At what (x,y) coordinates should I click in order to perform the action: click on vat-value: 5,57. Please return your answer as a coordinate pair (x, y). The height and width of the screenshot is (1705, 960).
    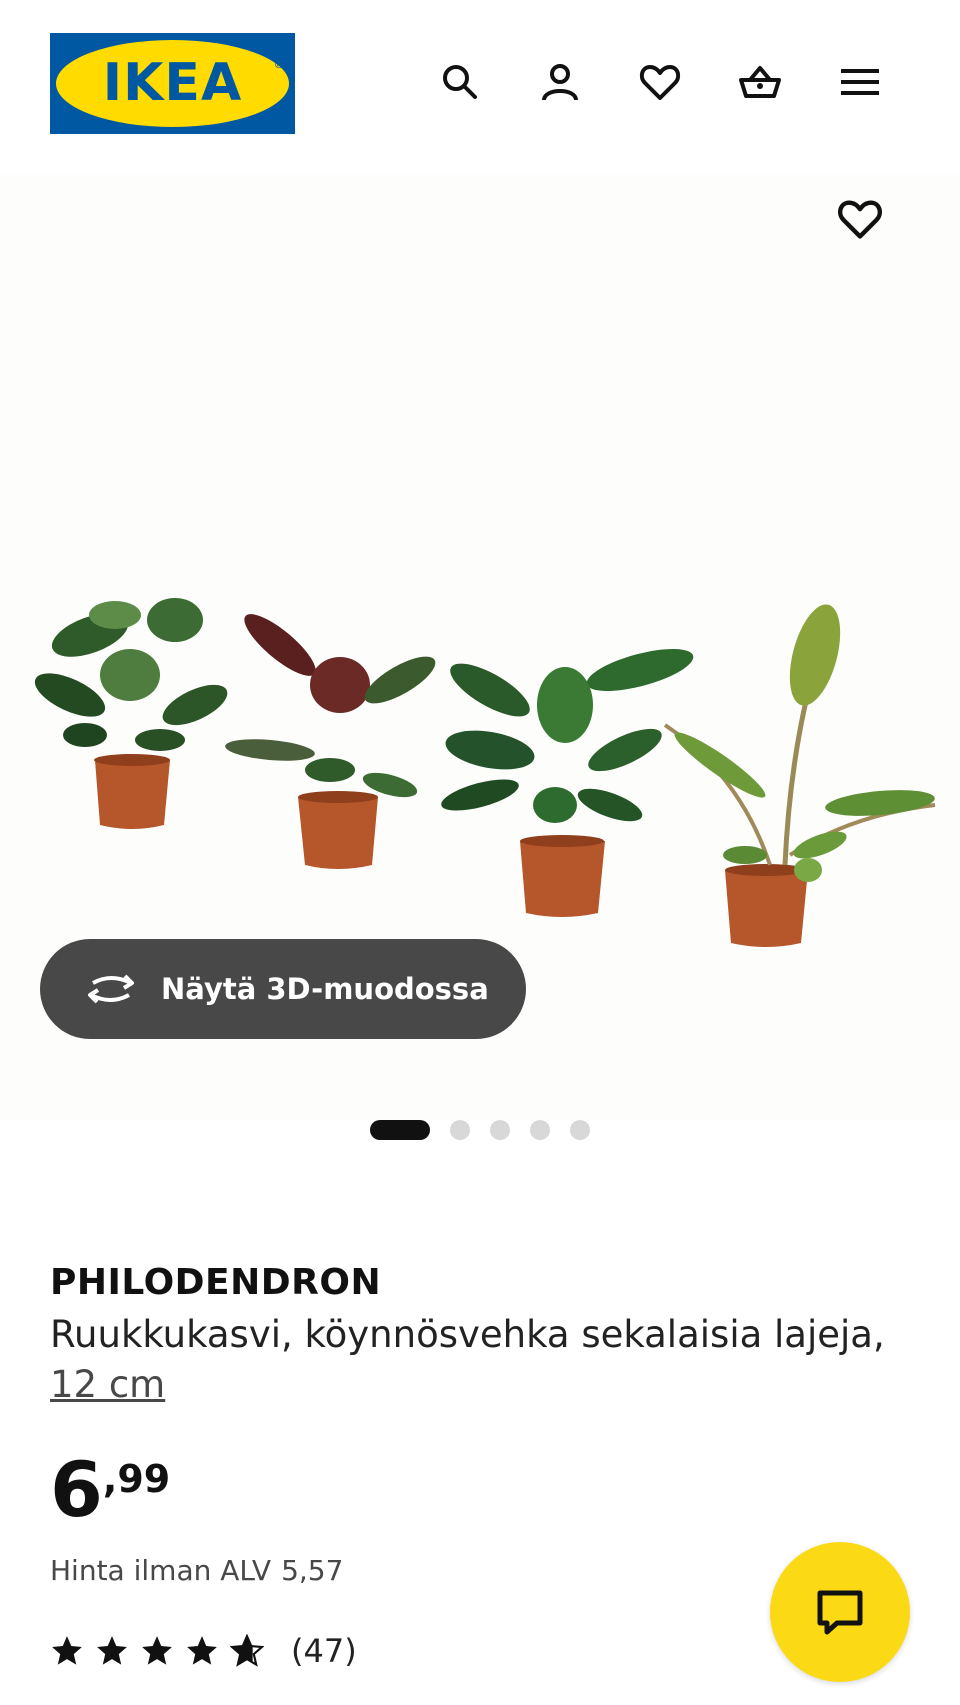
    Looking at the image, I should click on (312, 1570).